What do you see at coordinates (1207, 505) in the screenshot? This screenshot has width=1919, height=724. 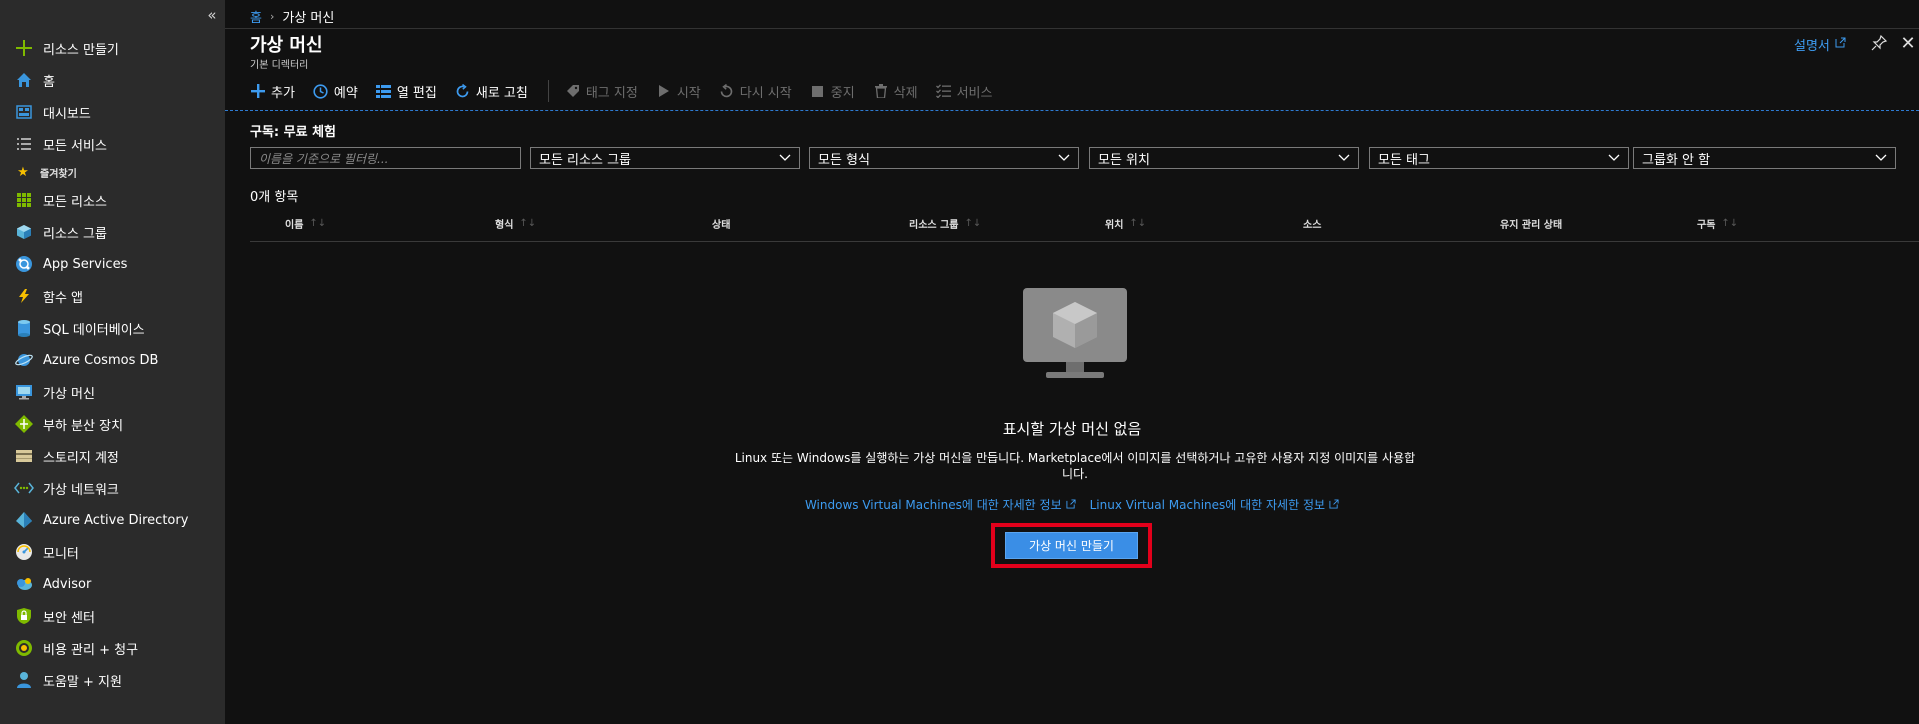 I see `link-label: Linux Virtual Machines에 대한 자세한 정보` at bounding box center [1207, 505].